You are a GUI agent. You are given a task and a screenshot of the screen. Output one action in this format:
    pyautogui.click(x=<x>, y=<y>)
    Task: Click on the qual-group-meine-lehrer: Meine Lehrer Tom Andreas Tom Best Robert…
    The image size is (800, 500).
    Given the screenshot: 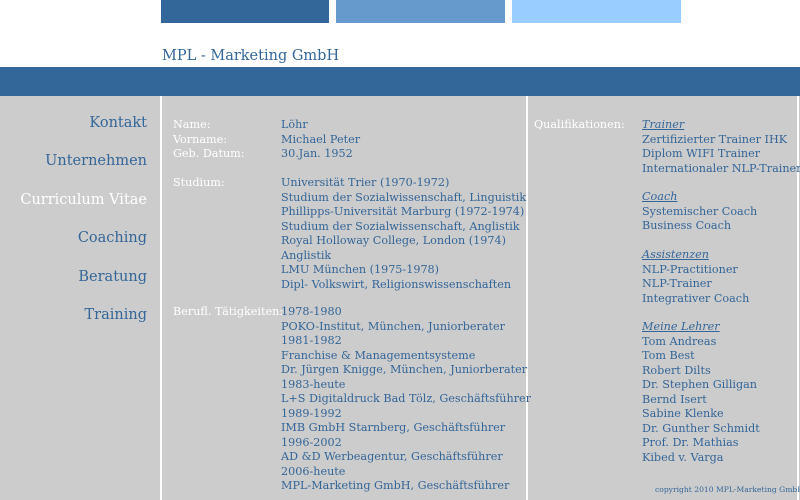 What is the action you would take?
    pyautogui.click(x=701, y=392)
    